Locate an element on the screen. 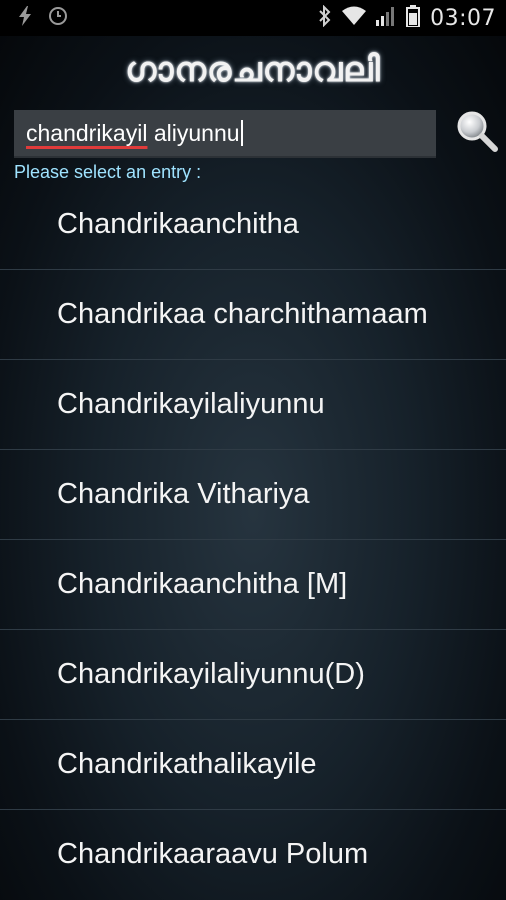 This screenshot has height=900, width=506. bluetooth-icon is located at coordinates (325, 17).